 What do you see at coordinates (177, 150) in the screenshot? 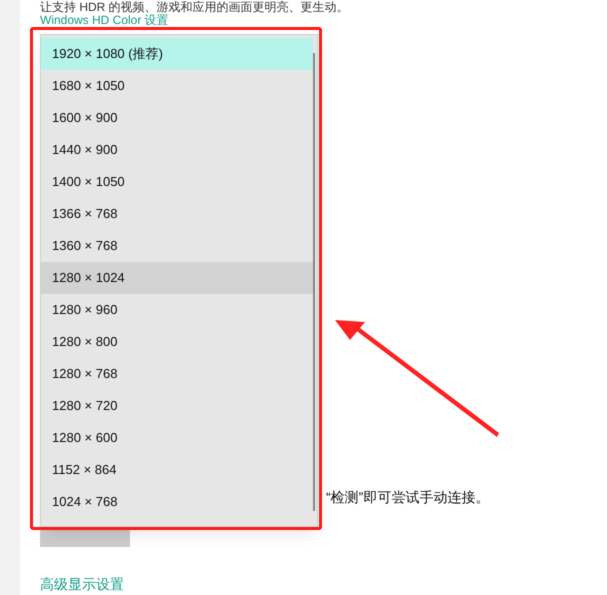
I see `resolution-option: 1440 × 900` at bounding box center [177, 150].